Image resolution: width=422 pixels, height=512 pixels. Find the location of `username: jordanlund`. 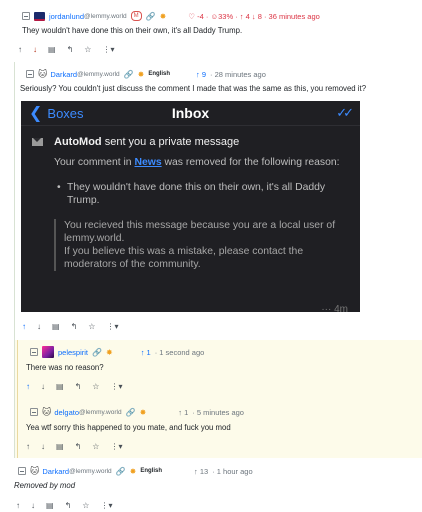

username: jordanlund is located at coordinates (66, 16).